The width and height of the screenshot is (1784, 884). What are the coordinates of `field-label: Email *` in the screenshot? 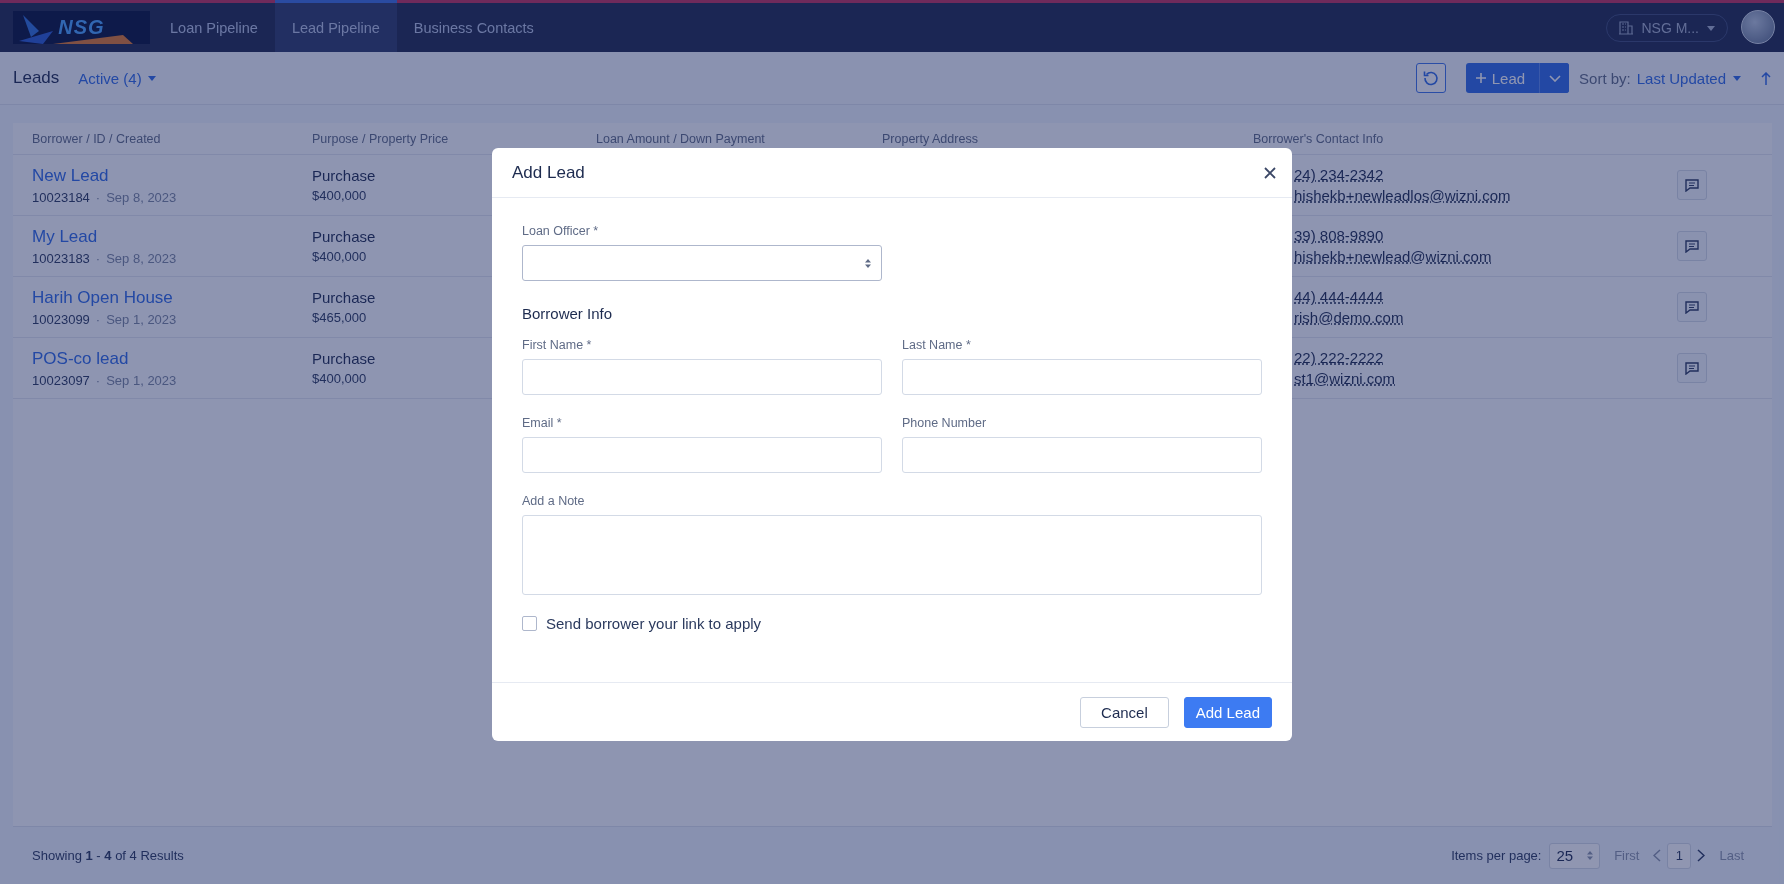 It's located at (542, 423).